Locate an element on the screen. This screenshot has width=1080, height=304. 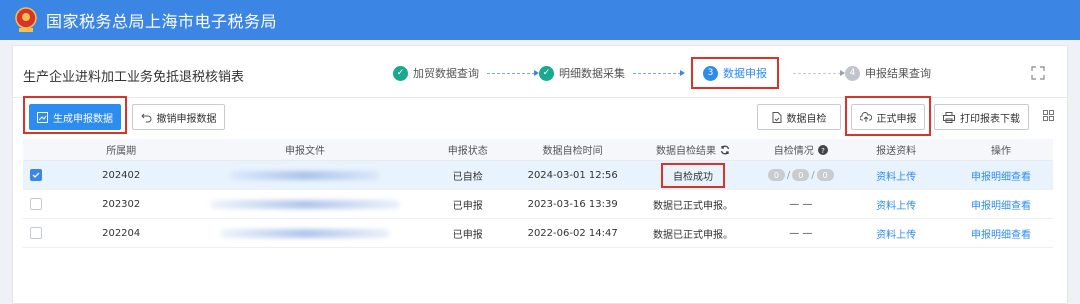
revoke-declaration-button: 撤销申报数据 is located at coordinates (178, 117).